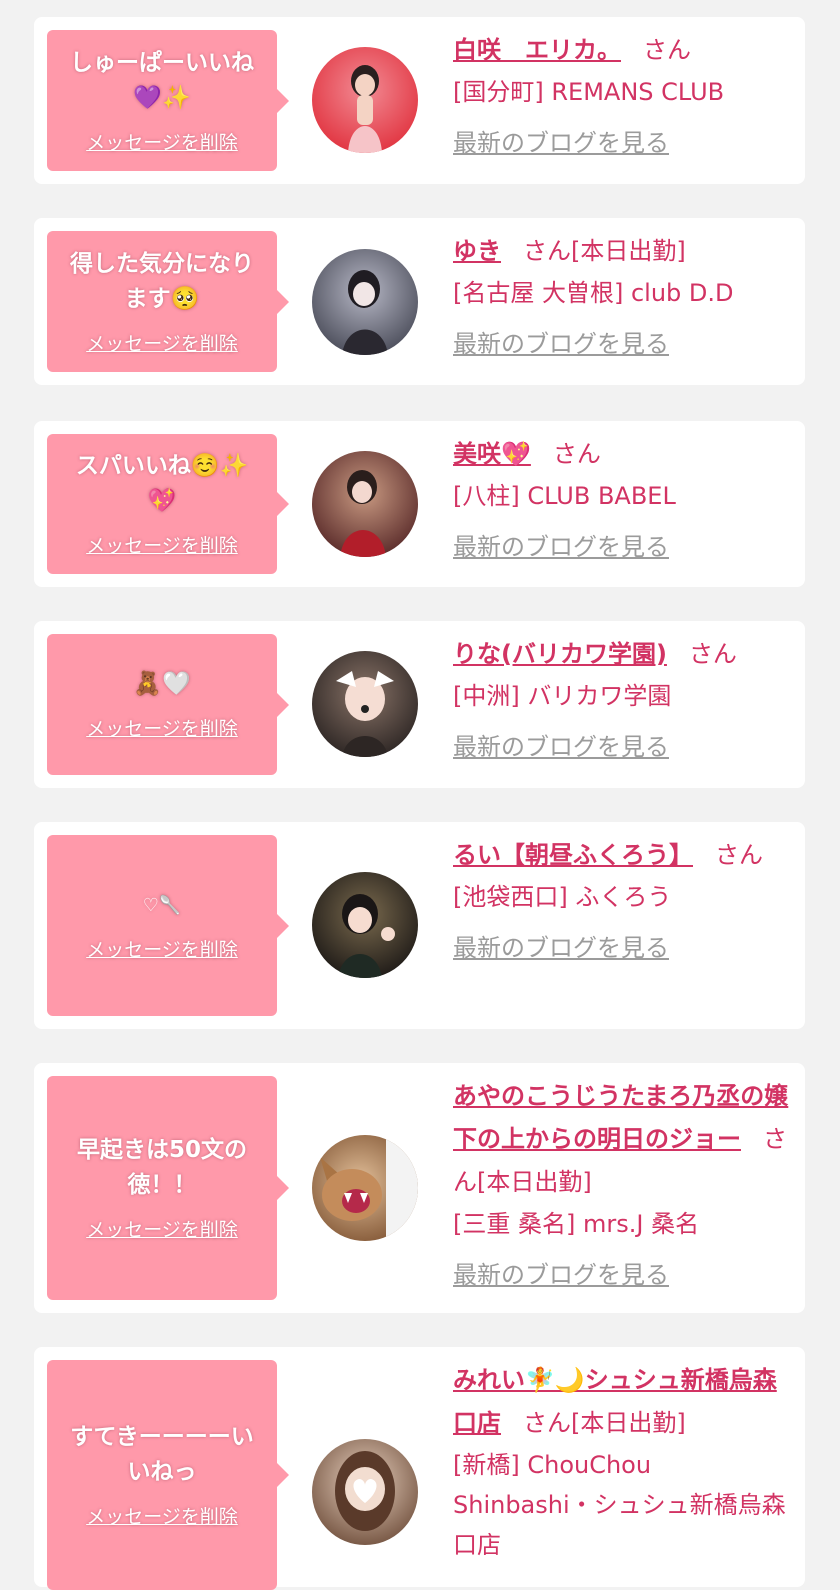  I want to click on message-bubble: 🧸🤍 メッセージを削除, so click(168, 704).